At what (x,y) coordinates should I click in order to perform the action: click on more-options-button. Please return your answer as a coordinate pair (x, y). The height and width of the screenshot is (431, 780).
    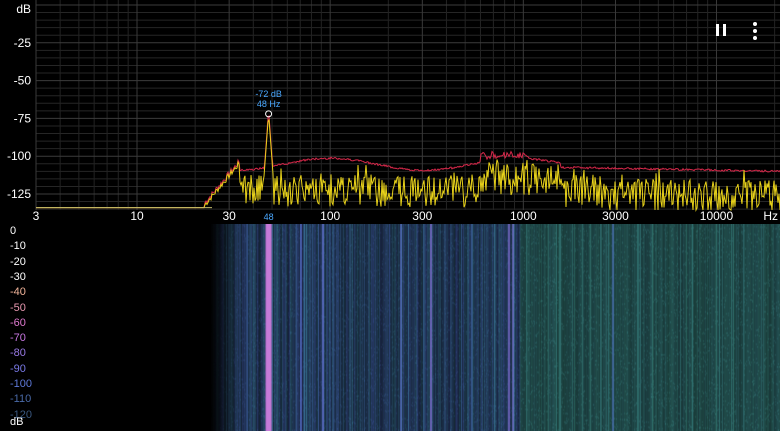
    Looking at the image, I should click on (755, 31).